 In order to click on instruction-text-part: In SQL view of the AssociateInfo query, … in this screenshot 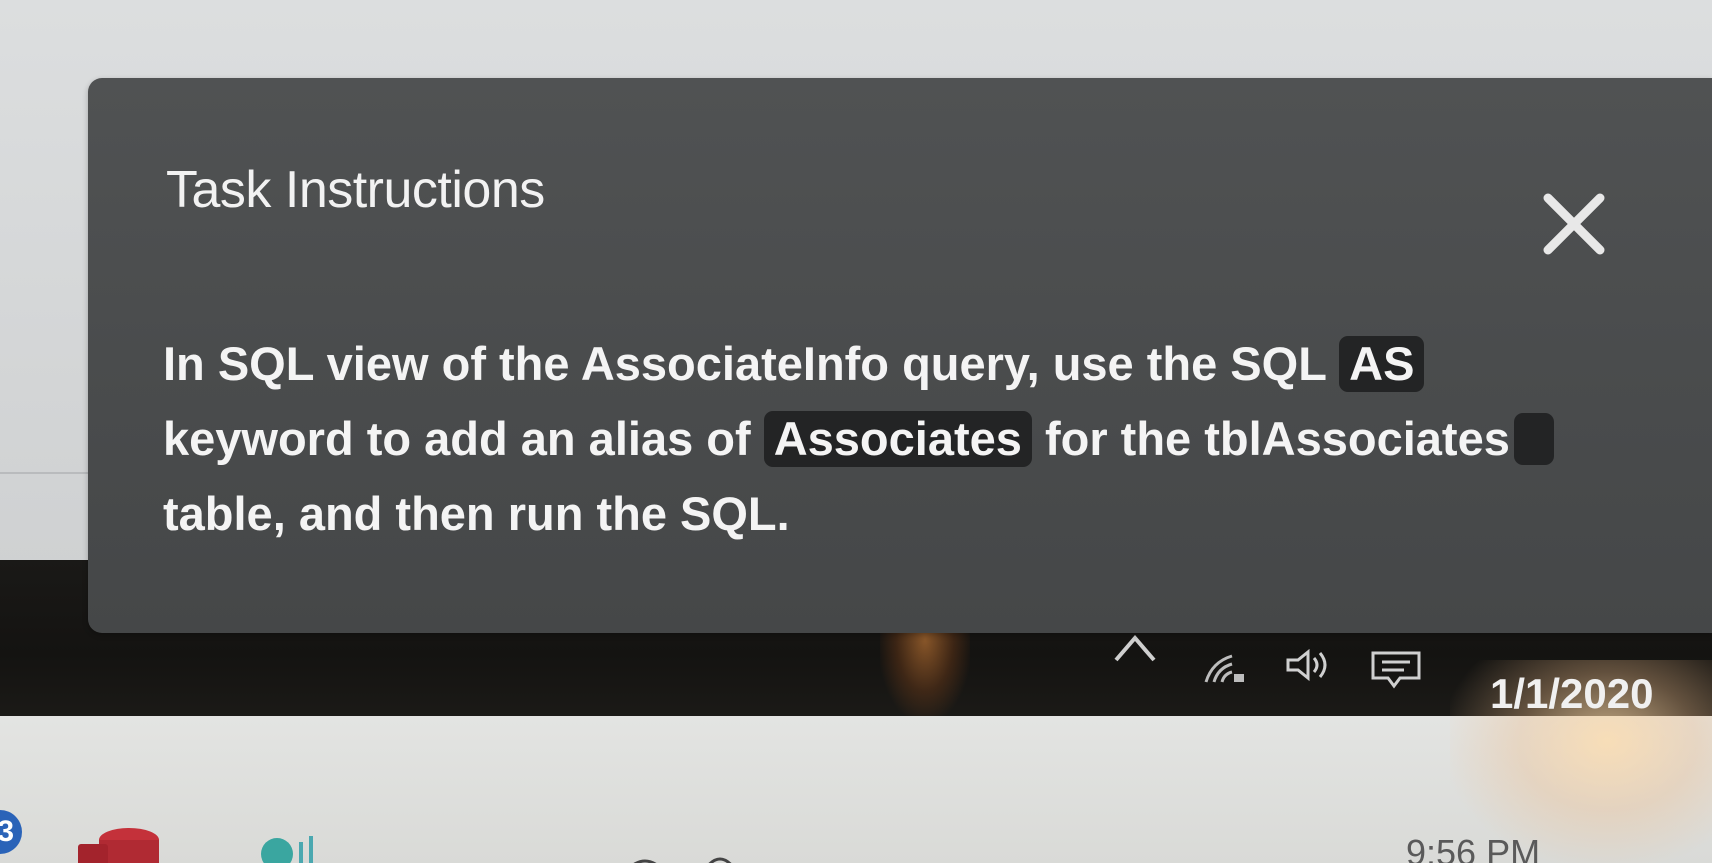, I will do `click(751, 363)`.